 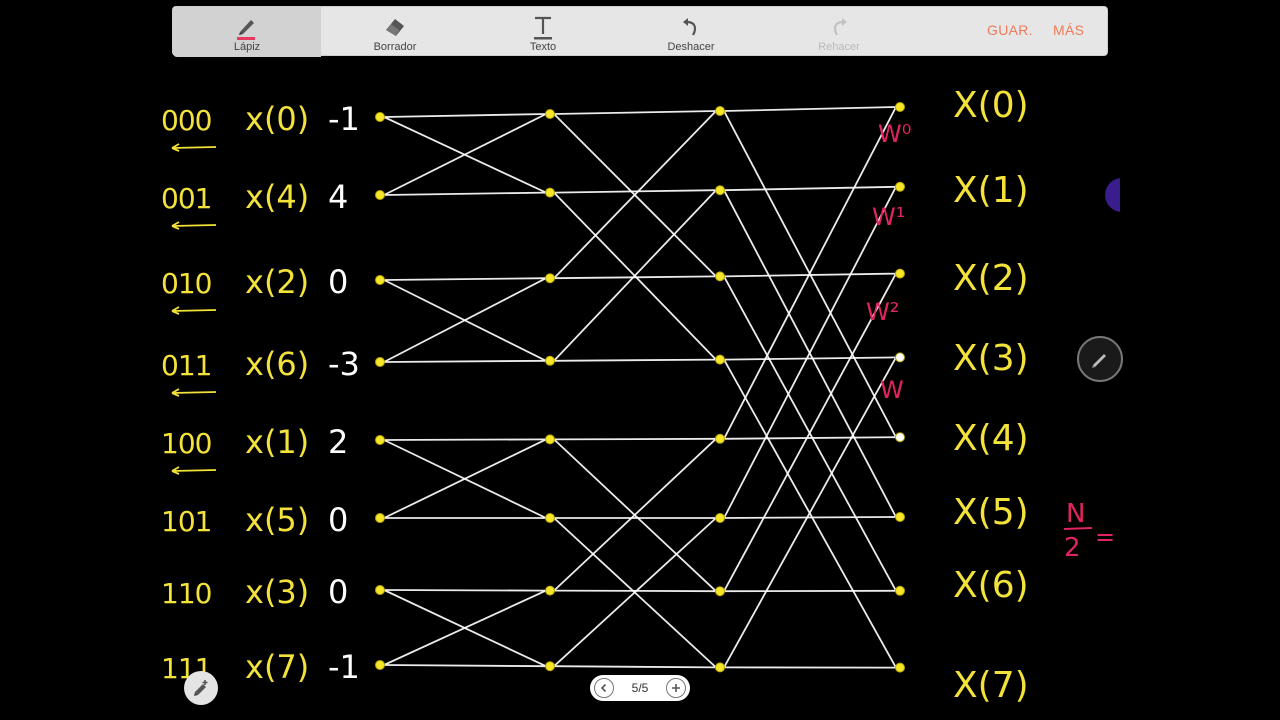 What do you see at coordinates (840, 27) in the screenshot?
I see `redo-icon` at bounding box center [840, 27].